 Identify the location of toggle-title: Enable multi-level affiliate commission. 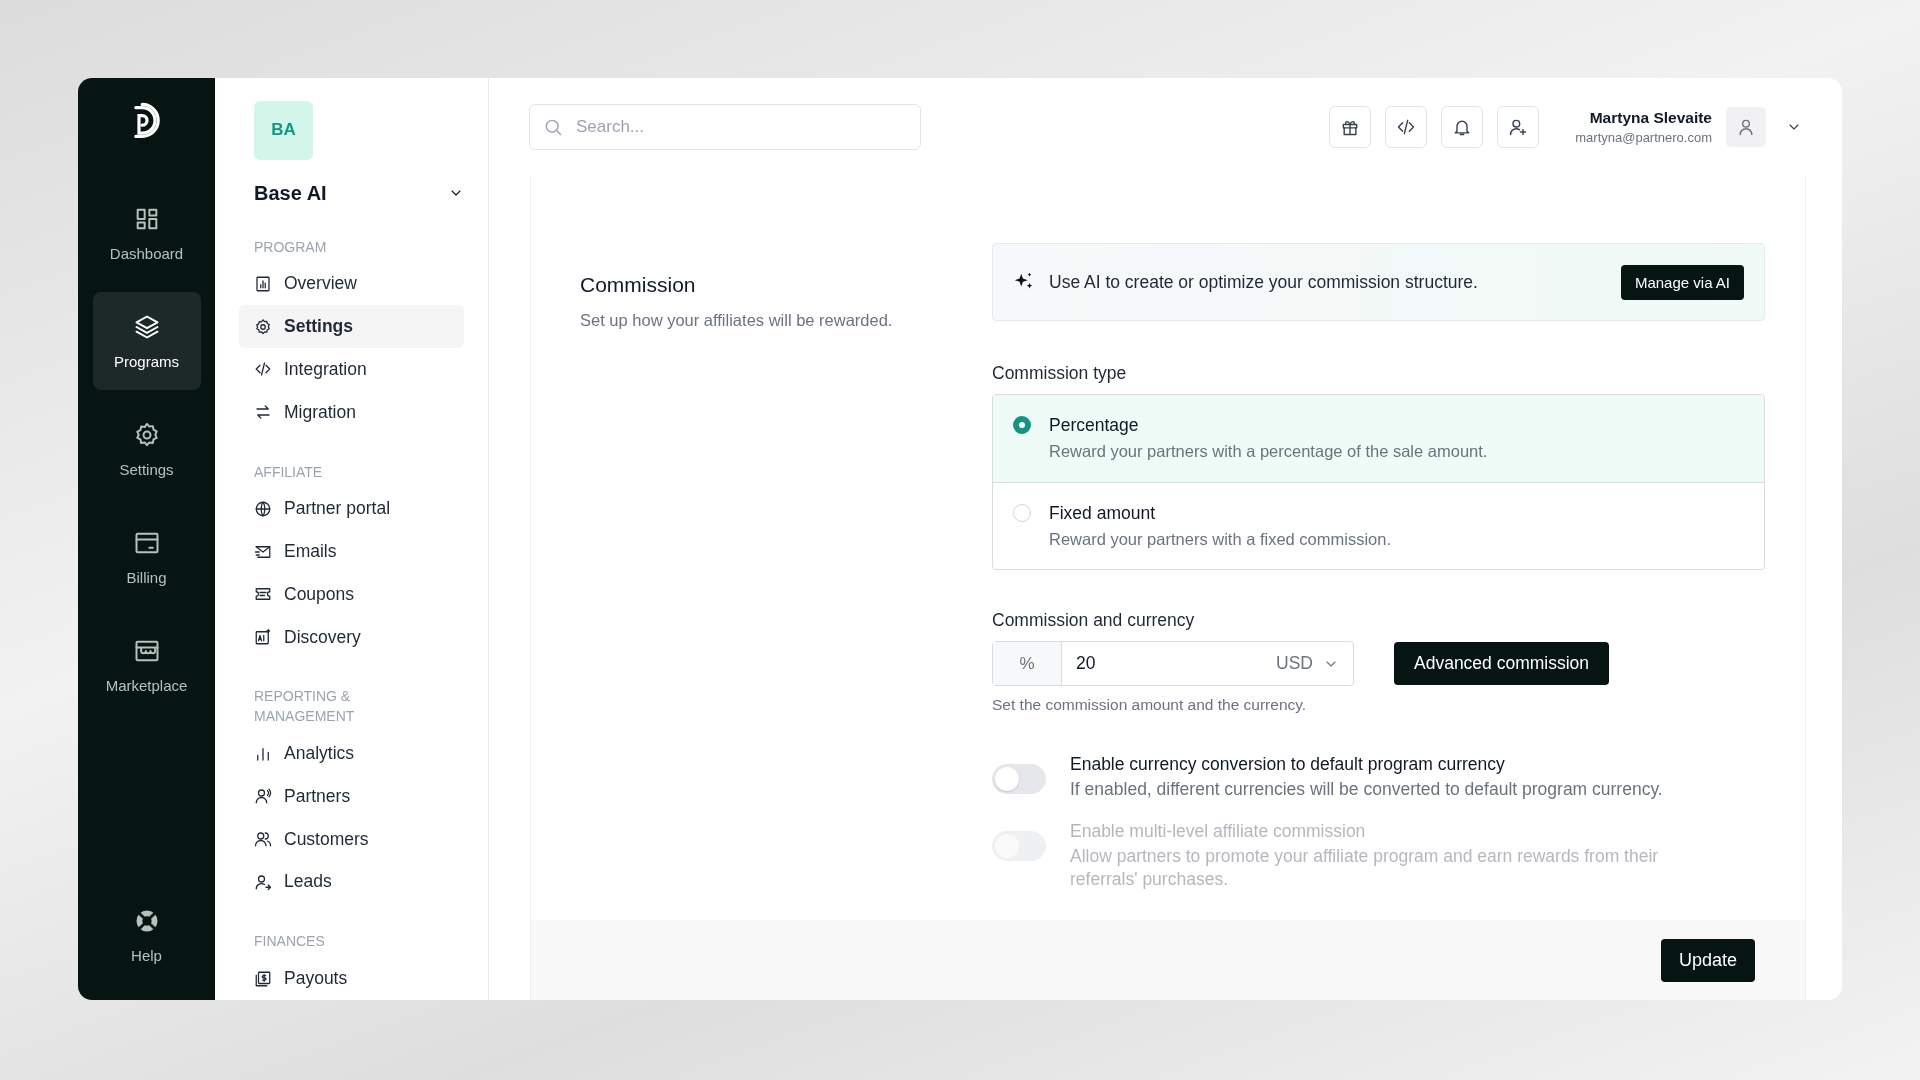
(1218, 831).